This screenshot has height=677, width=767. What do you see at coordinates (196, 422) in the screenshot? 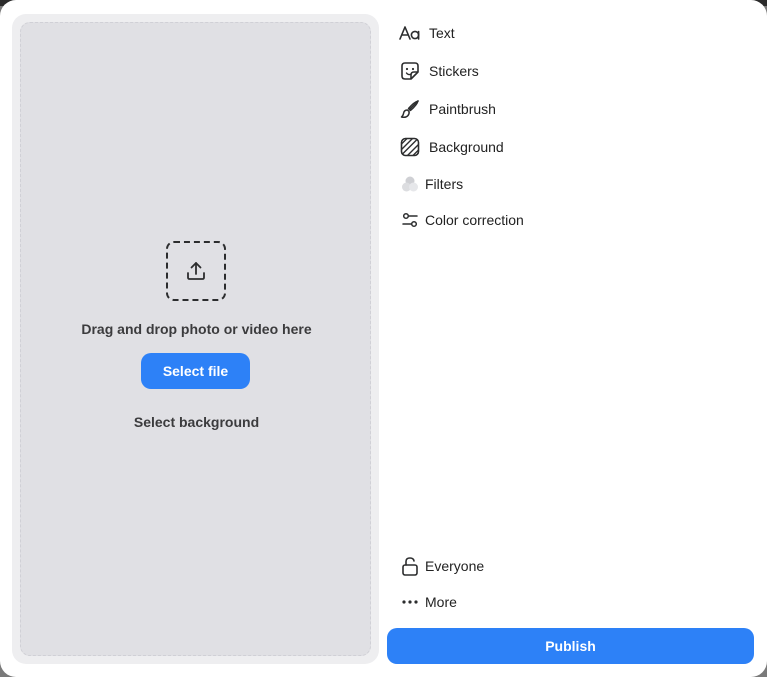
I see `select-background-link: Select background` at bounding box center [196, 422].